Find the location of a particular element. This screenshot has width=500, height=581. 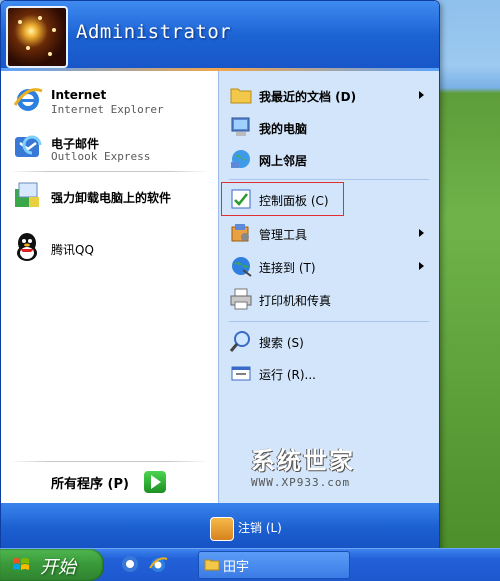

start-menu-header: Administrator is located at coordinates (220, 36).